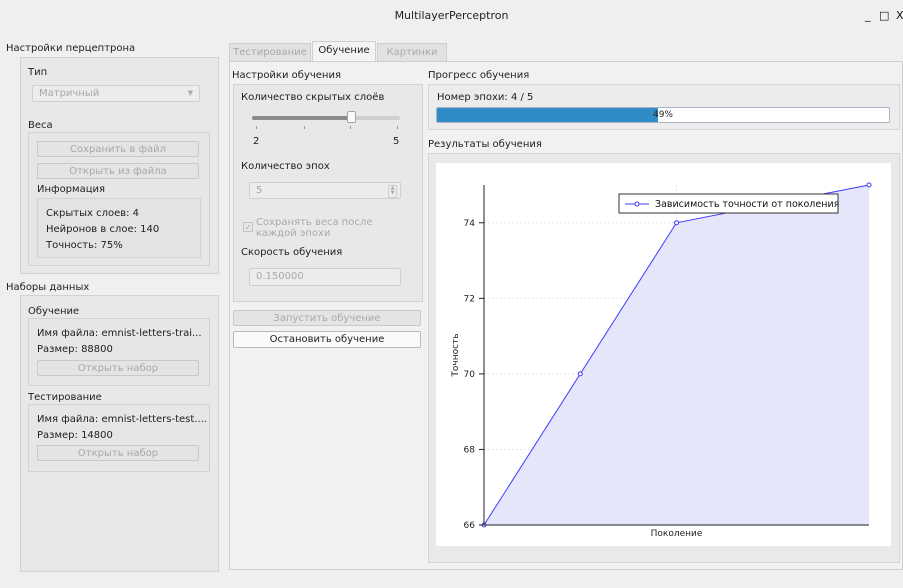 This screenshot has width=903, height=588. Describe the element at coordinates (747, 204) in the screenshot. I see `legend-label: Зависимость точности от поколения` at that location.